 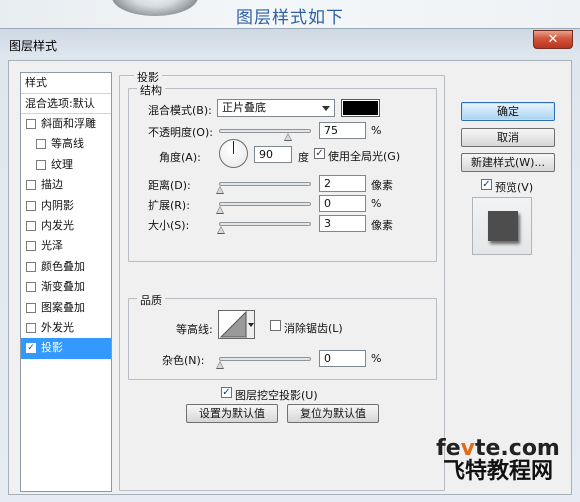 What do you see at coordinates (342, 130) in the screenshot?
I see `opacity-input: 75` at bounding box center [342, 130].